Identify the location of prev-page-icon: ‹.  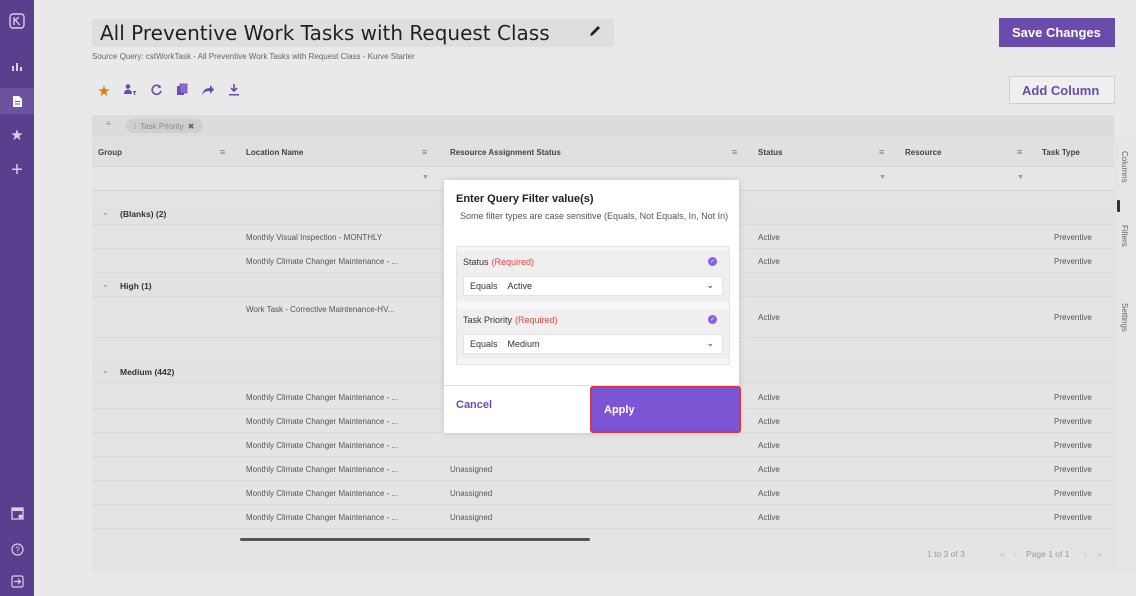
(1015, 554).